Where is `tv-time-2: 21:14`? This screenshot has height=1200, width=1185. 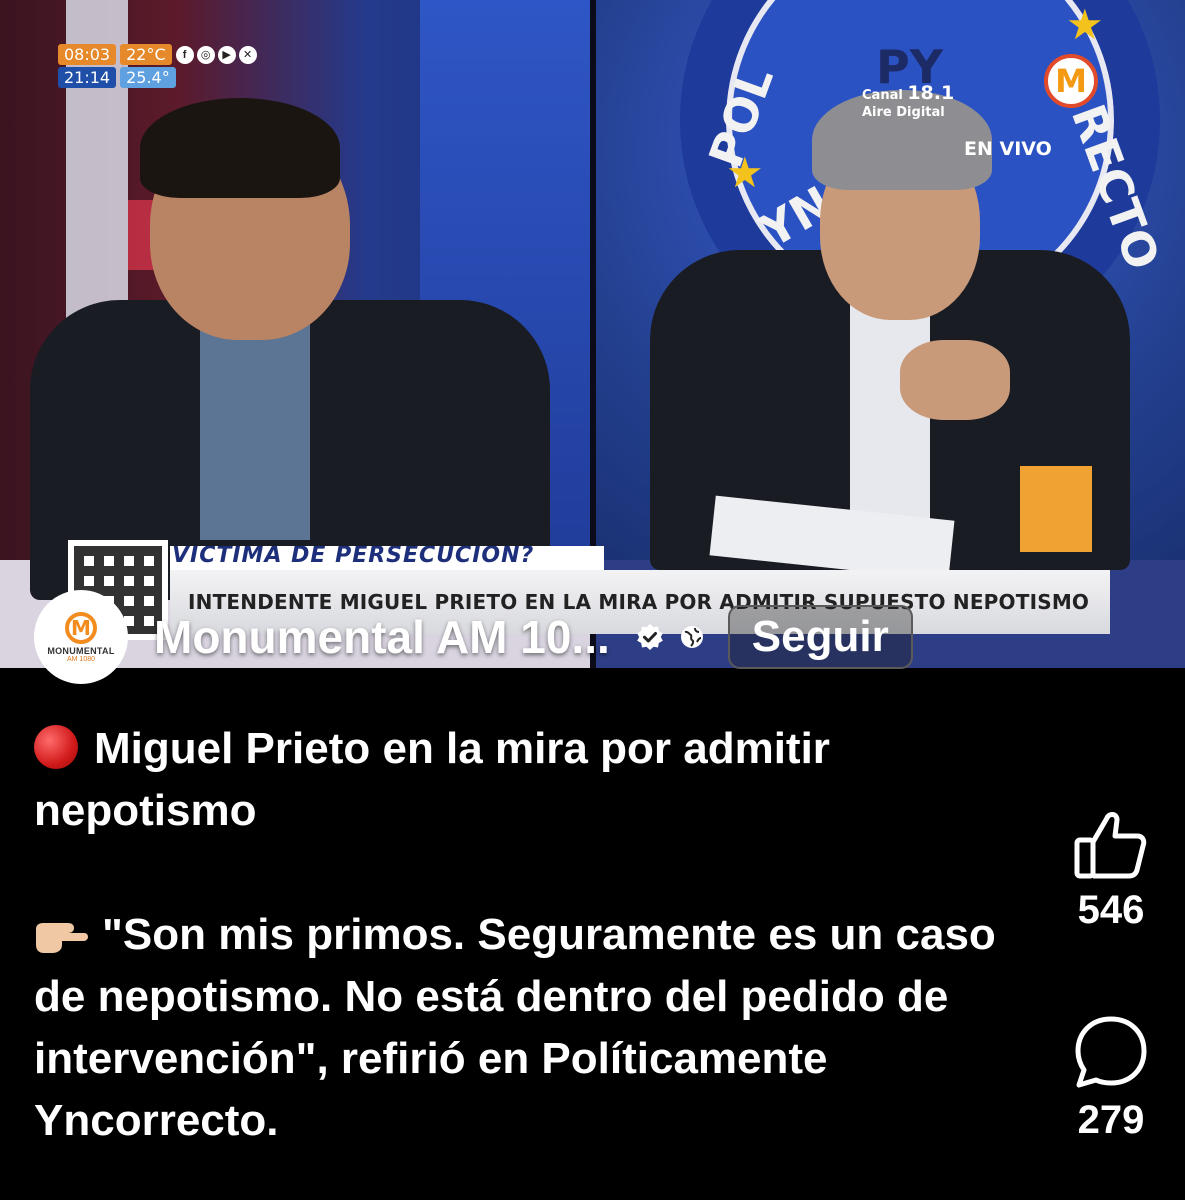
tv-time-2: 21:14 is located at coordinates (87, 77).